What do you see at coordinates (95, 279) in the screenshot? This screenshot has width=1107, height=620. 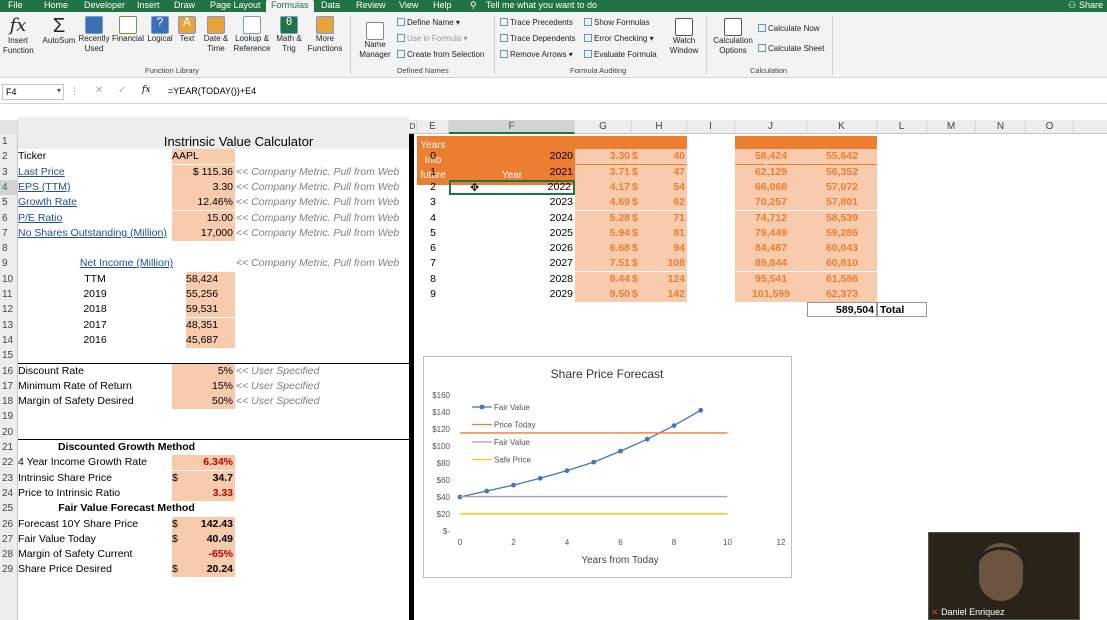 I see `net-income-year: TTM` at bounding box center [95, 279].